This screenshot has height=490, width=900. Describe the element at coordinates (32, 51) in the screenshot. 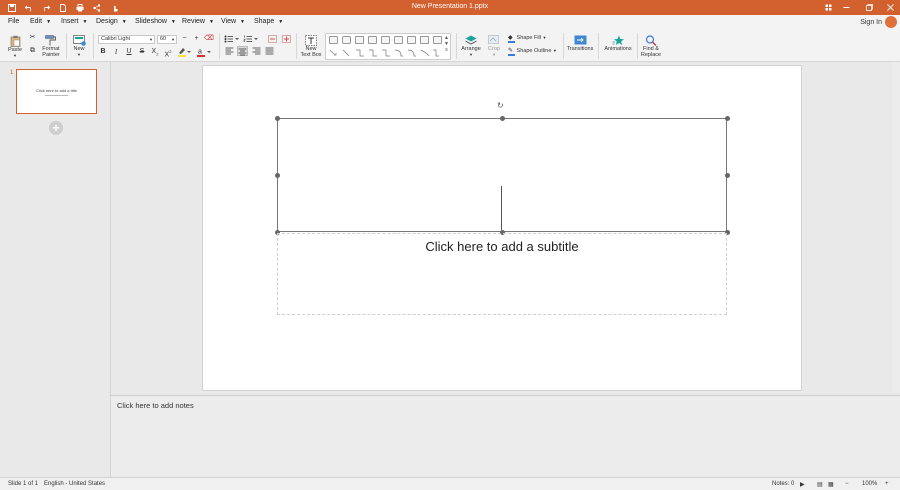

I see `copy-icon: ⧉` at that location.